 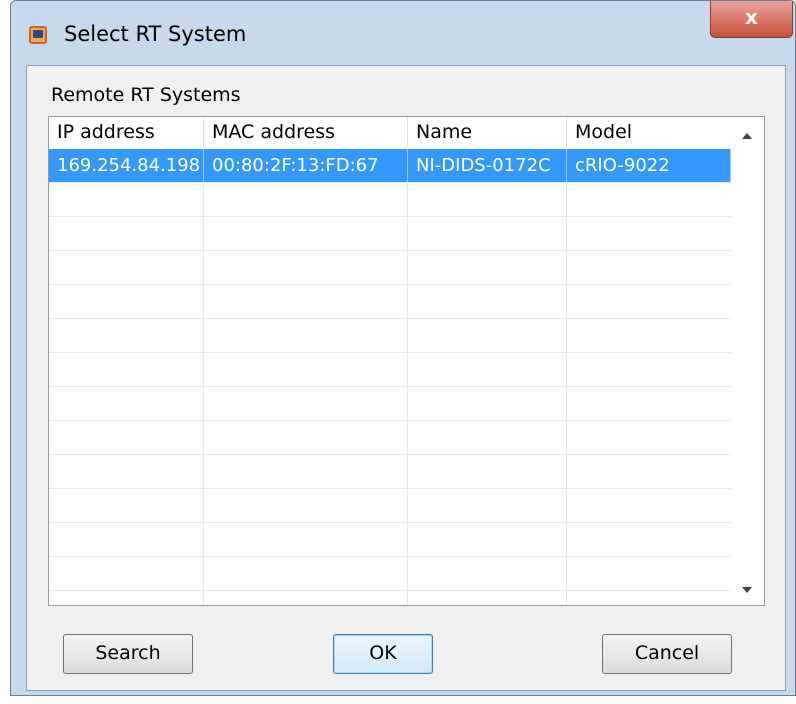 I want to click on close-button: x, so click(x=751, y=19).